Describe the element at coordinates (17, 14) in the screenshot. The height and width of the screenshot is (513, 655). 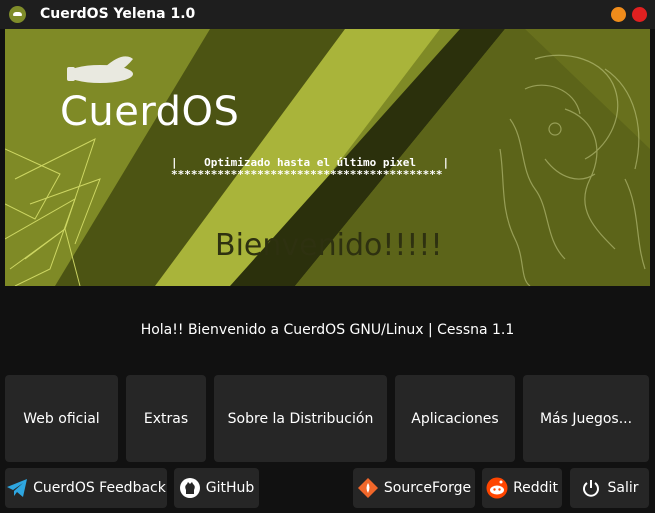
I see `app-icon` at that location.